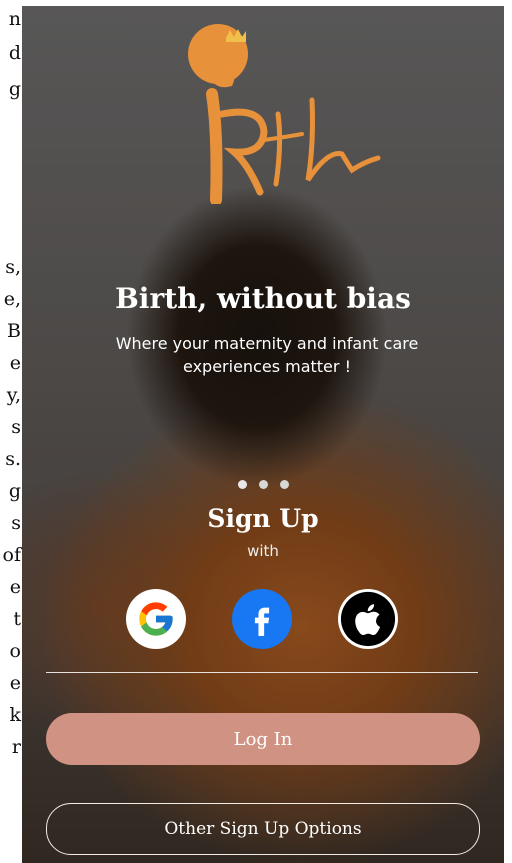 This screenshot has width=512, height=863. Describe the element at coordinates (263, 739) in the screenshot. I see `login-button: Log In` at that location.